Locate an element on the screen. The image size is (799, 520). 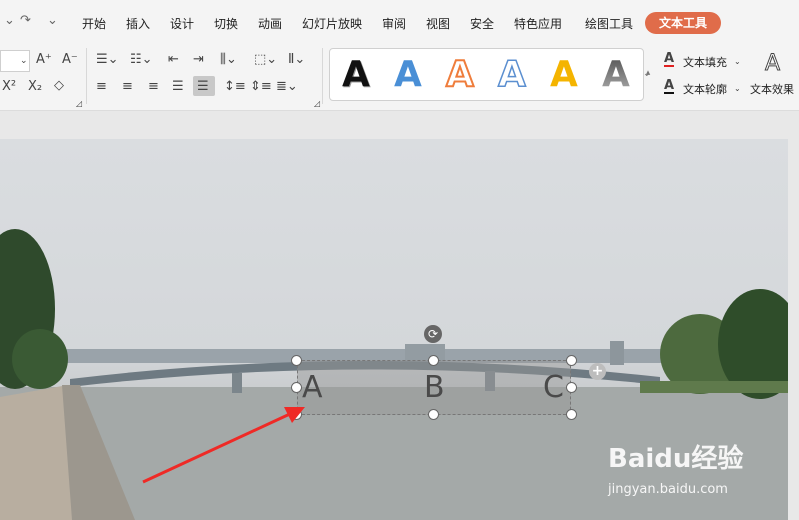
wordart-style-orange-outline: A is located at coordinates (460, 74).